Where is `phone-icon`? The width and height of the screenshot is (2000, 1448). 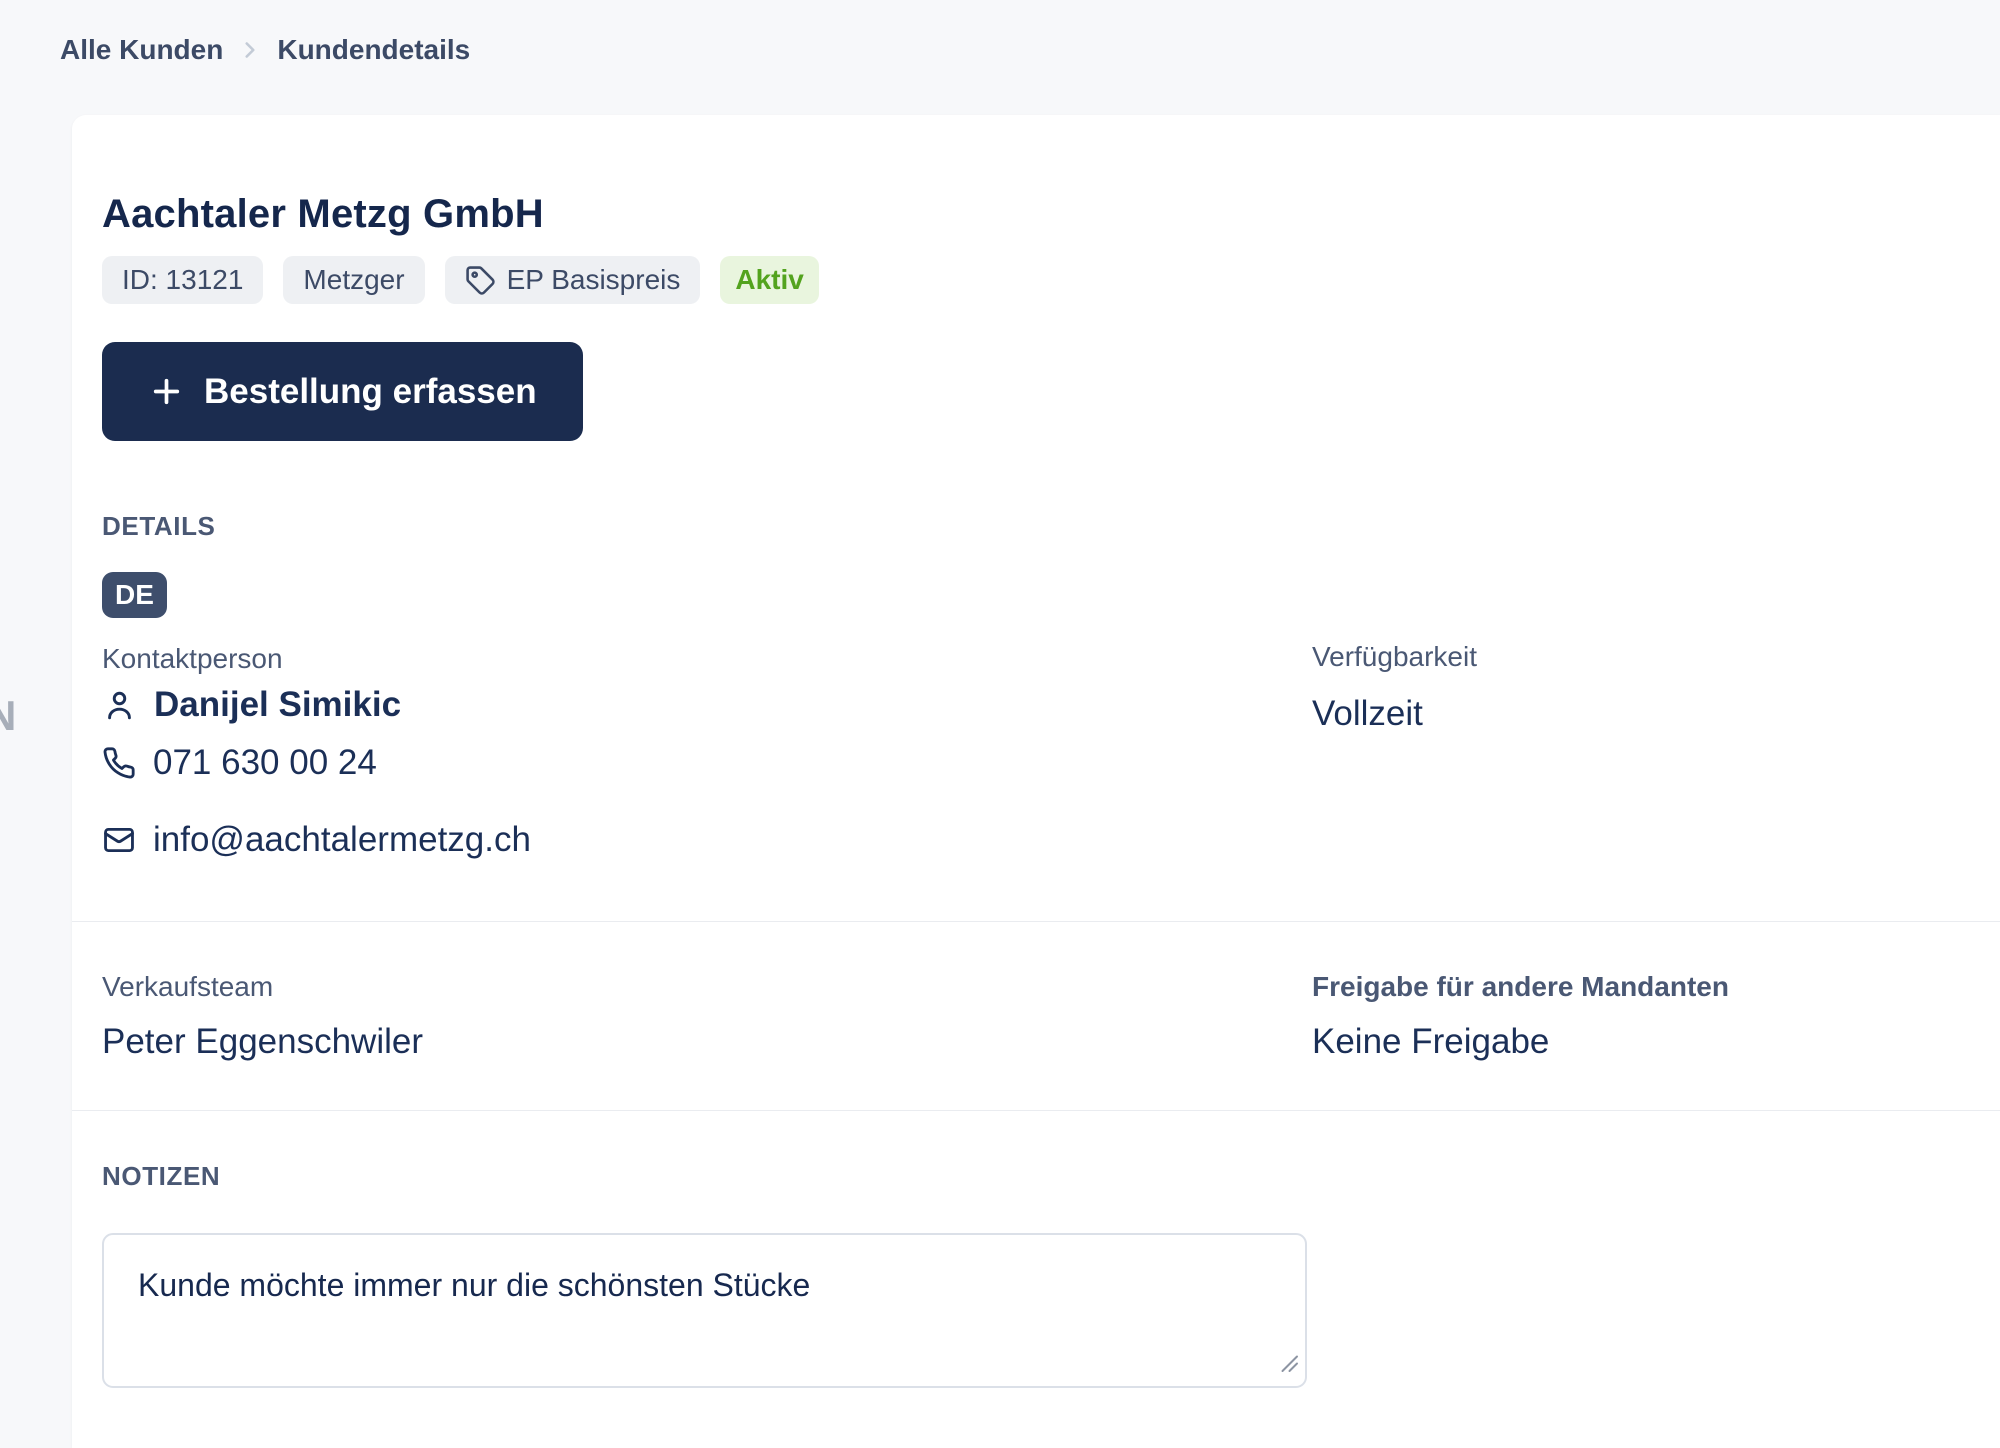 phone-icon is located at coordinates (119, 763).